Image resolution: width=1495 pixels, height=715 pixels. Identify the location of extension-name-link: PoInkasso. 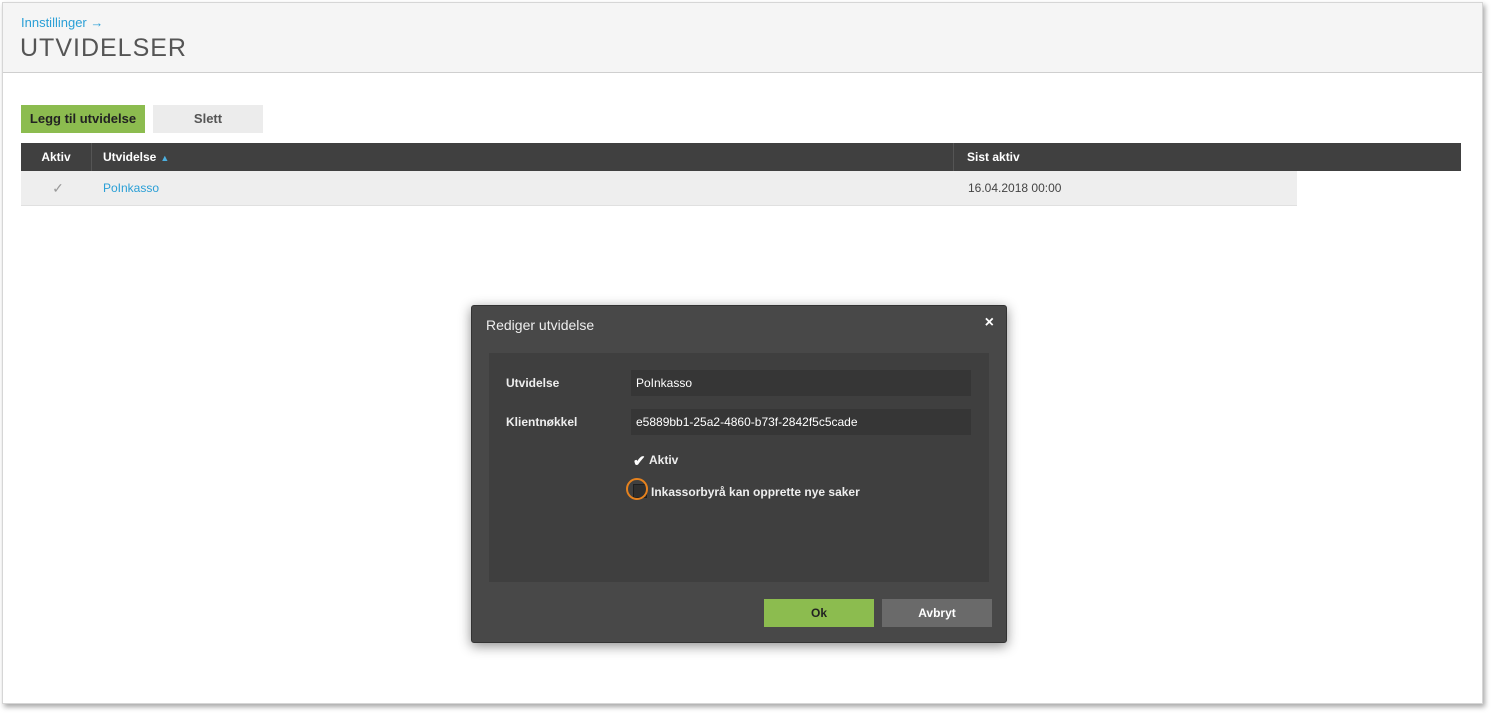
(131, 188).